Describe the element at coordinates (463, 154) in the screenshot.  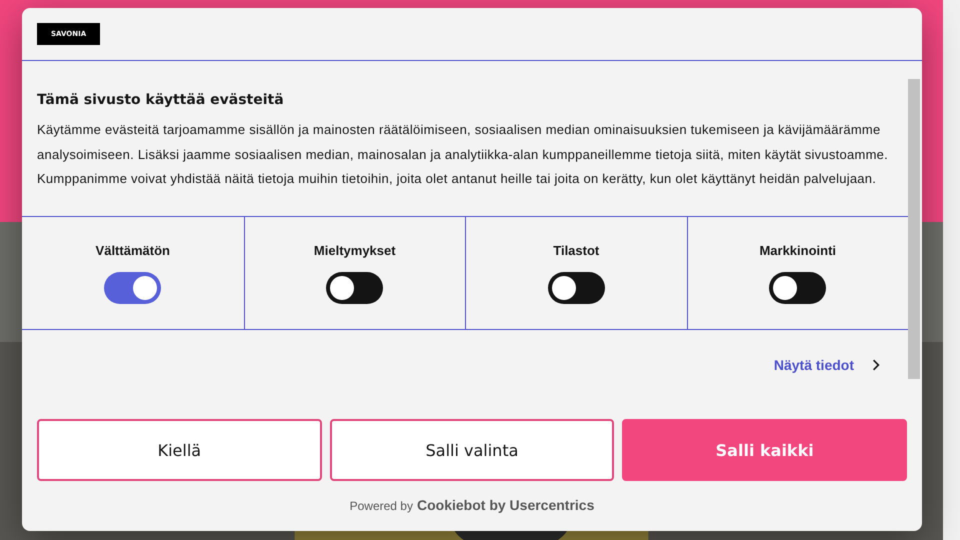
I see `body-text: Käytämme evästeitä tarjoamamme sisällön ja mainosten räätälöimiseen, sosiaalisen median ominaisuuksien tukemiseen ja kävijämäärämme analysoimiseen. Lisäksi jaamme sosiaalisen median, mainosalan ja analytiikka-alan kumppaneillemme tietoja siitä, miten käytät sivustoamme. Kumppanimme voivat yhdistää näitä tietoja muihin tietoihin, joita olet antanut heille tai joita on kerätty, kun olet käyttänyt heidän palvelujaan.` at that location.